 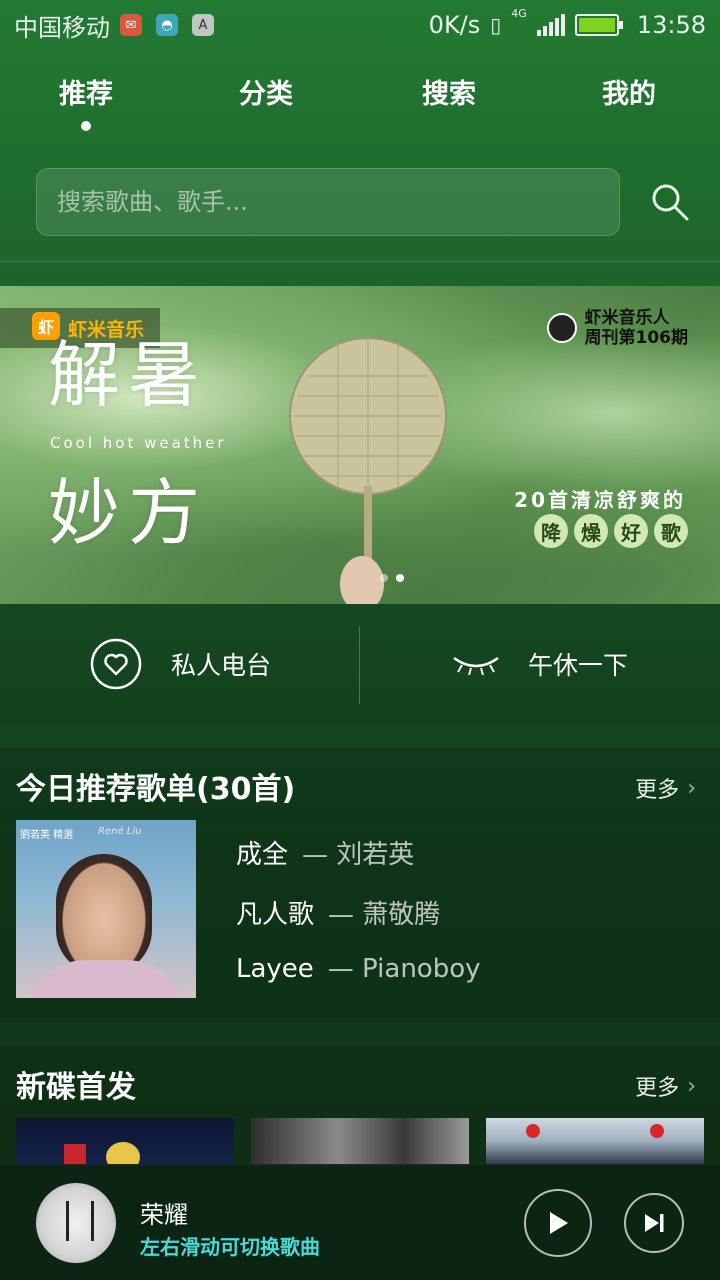 I want to click on swipe-hint: 左右滑动可切换歌曲, so click(x=230, y=1247).